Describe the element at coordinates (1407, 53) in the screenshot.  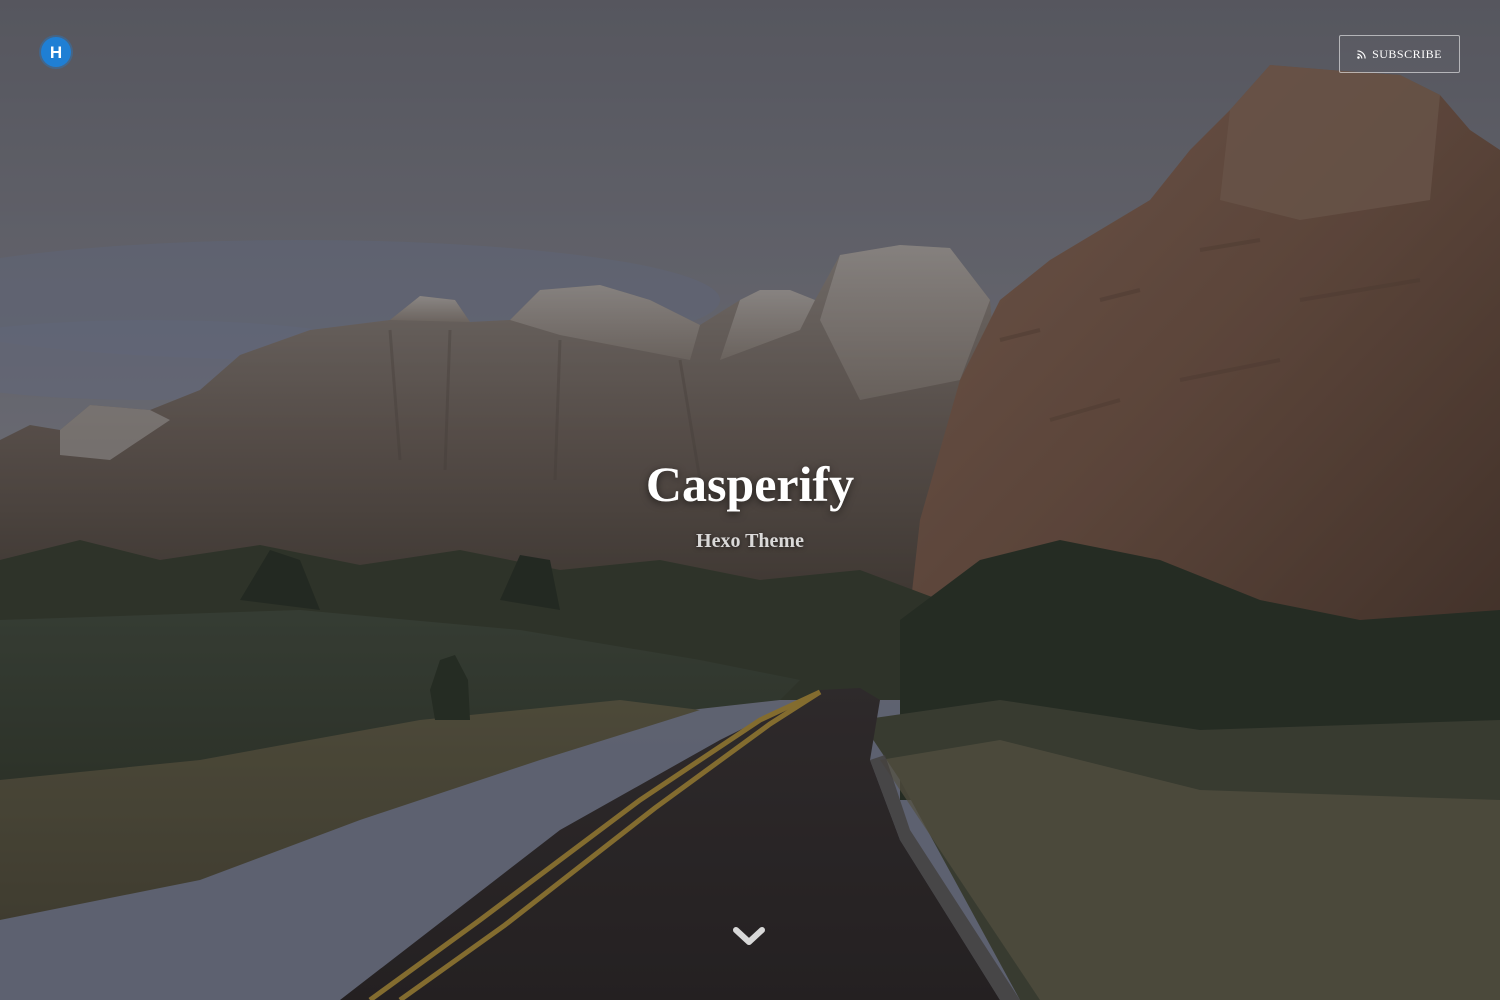
I see `subscribe-label: SUBSCRIBE` at that location.